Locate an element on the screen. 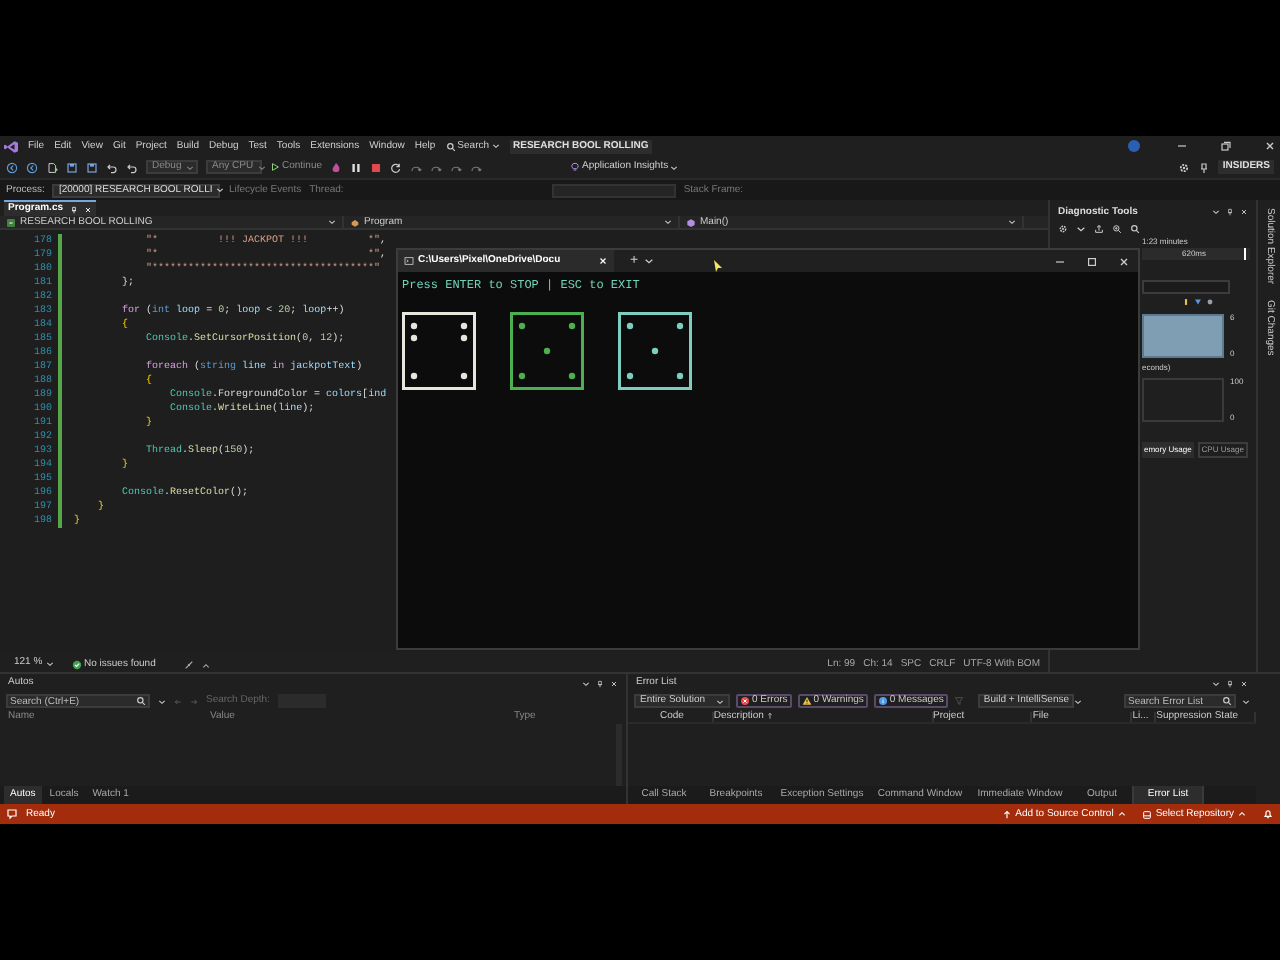 The width and height of the screenshot is (1280, 960). new-item-icon is located at coordinates (52, 167).